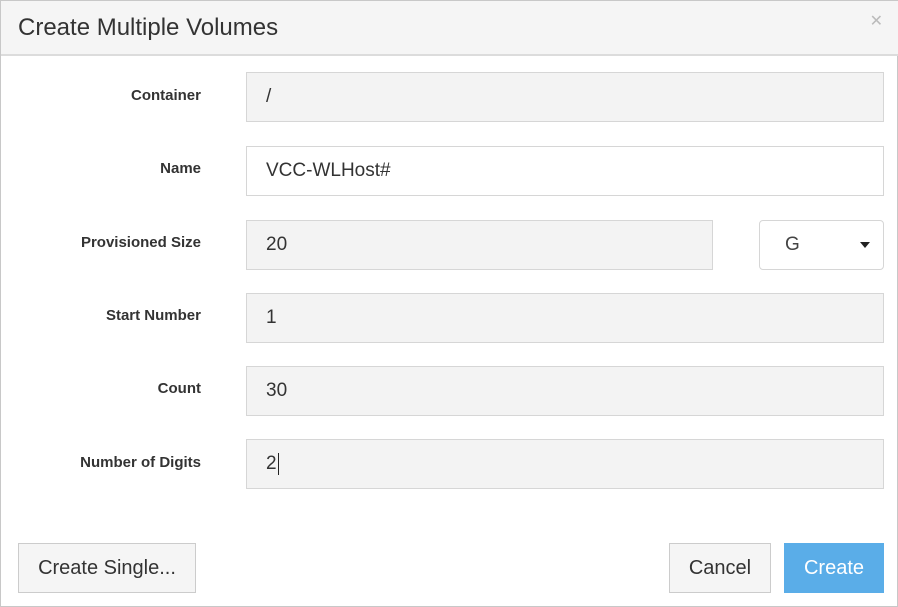 This screenshot has width=898, height=607. Describe the element at coordinates (148, 27) in the screenshot. I see `dialog-title: Create Multiple Volumes` at that location.